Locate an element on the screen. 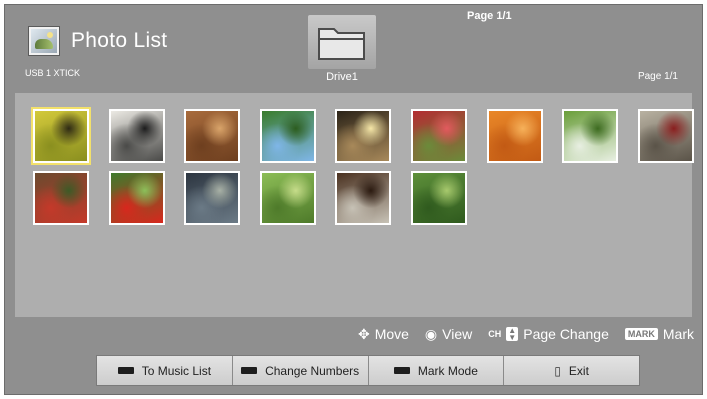 The width and height of the screenshot is (707, 399). photo-thumbnail-sunset is located at coordinates (363, 136).